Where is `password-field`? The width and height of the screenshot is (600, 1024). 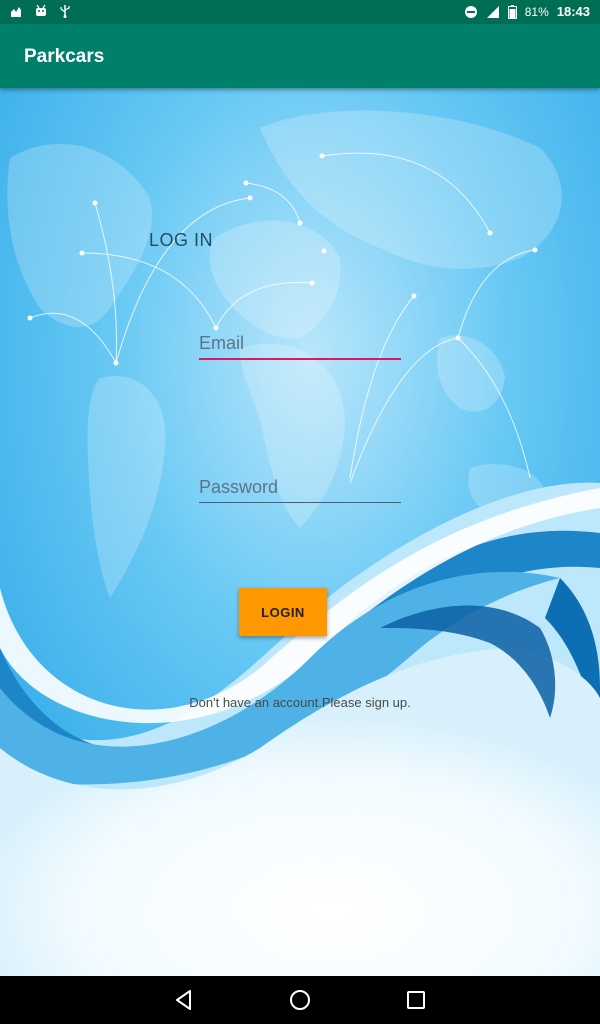 password-field is located at coordinates (300, 487).